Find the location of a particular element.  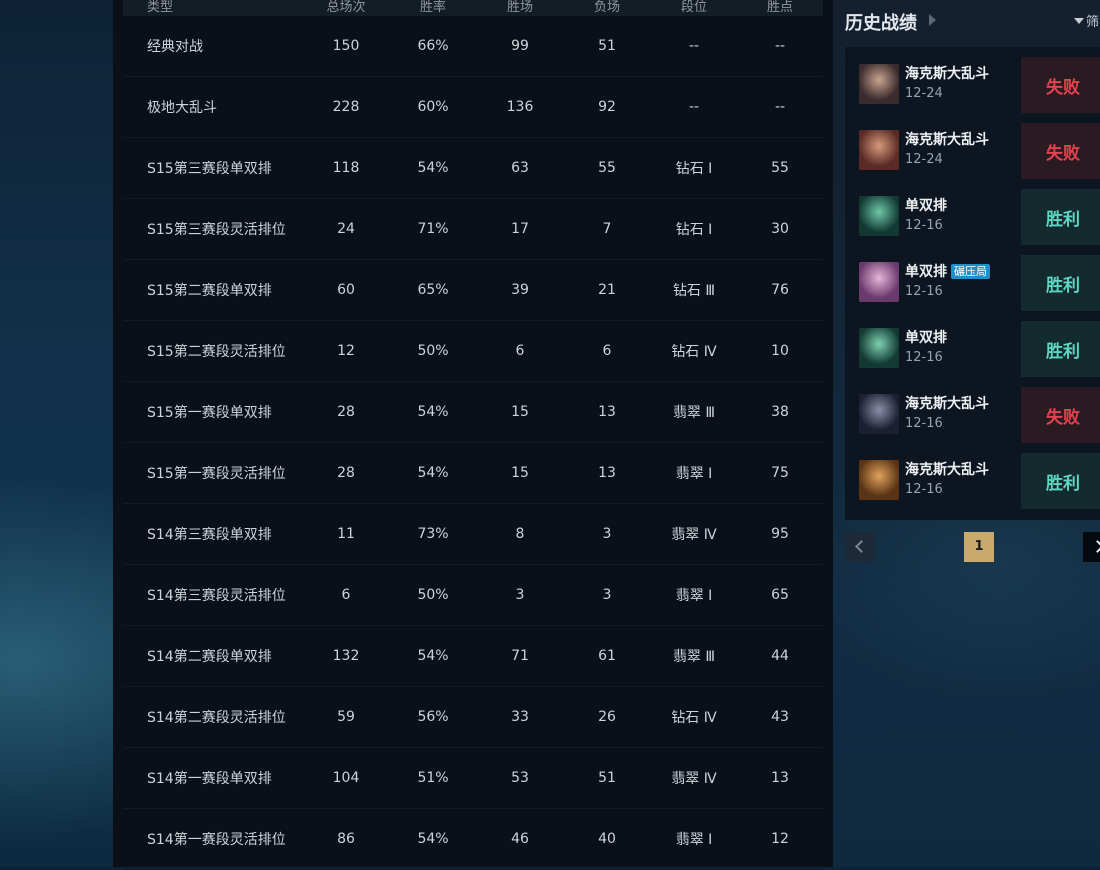

row-total: 86 is located at coordinates (346, 839).